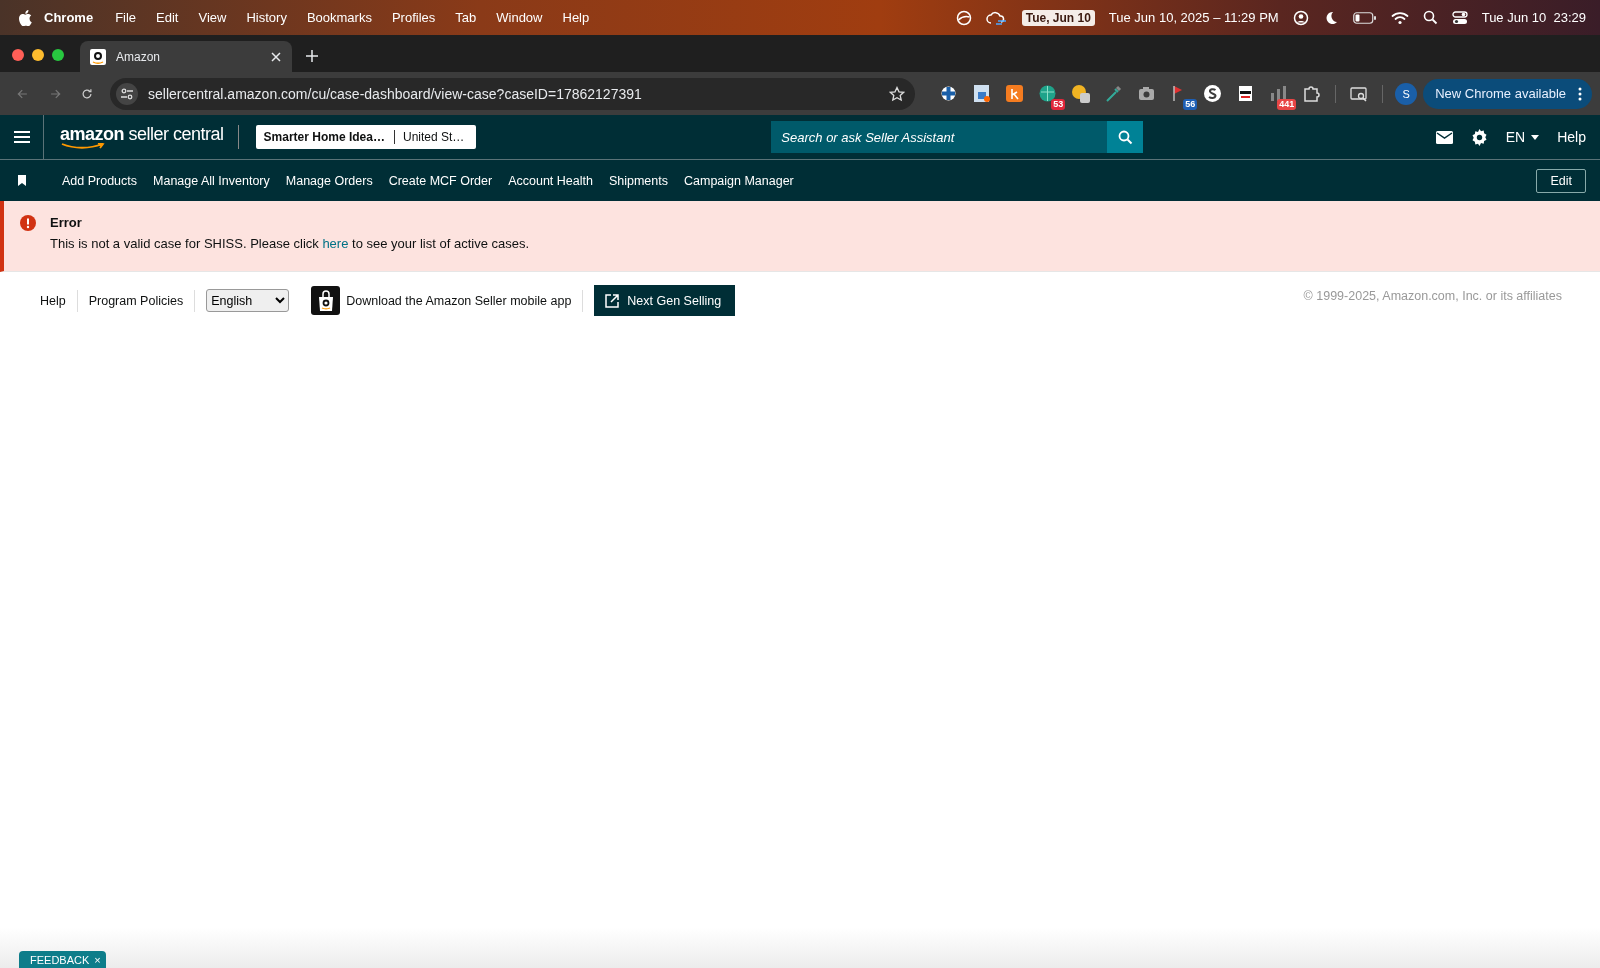  Describe the element at coordinates (62, 959) in the screenshot. I see `feedback-button: FEEDBACK ×` at that location.